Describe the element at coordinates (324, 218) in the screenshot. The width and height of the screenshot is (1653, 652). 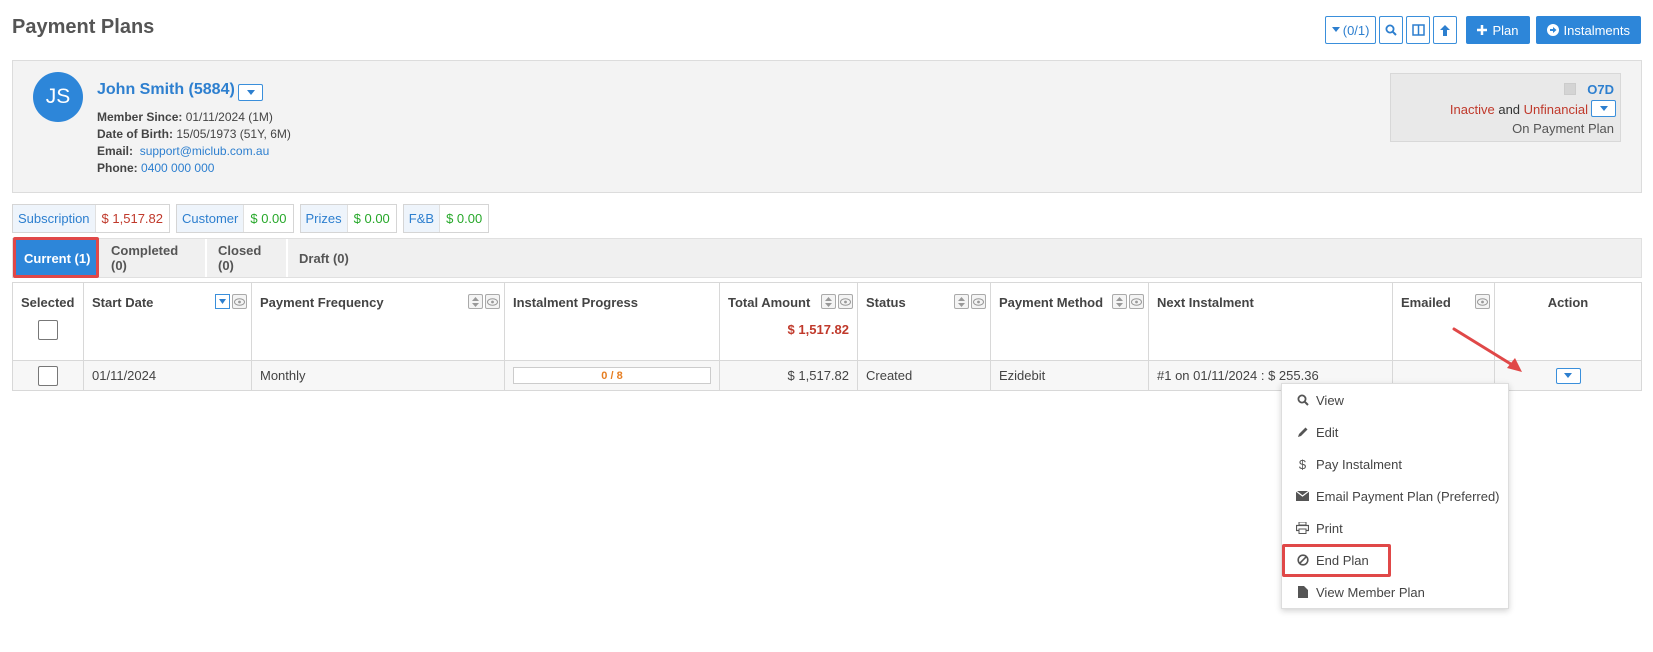
I see `balance-label: Prizes` at that location.